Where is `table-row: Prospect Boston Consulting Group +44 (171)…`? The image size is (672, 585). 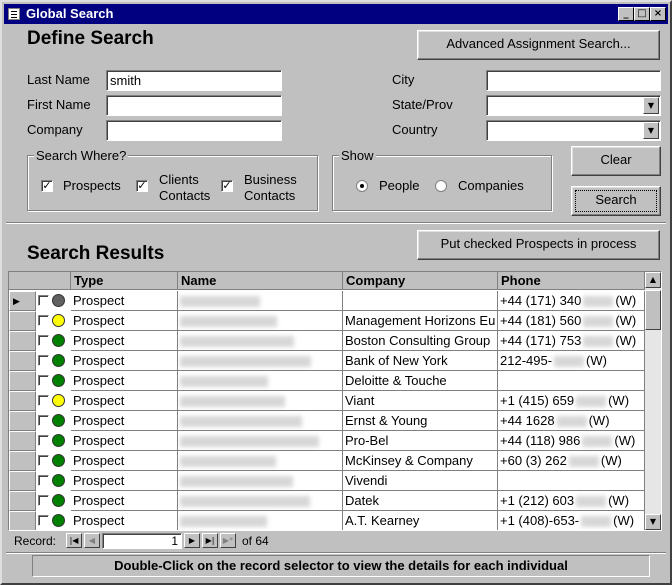 table-row: Prospect Boston Consulting Group +44 (171)… is located at coordinates (327, 341).